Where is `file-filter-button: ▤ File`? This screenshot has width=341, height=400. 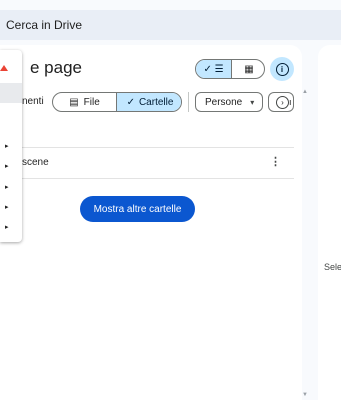 file-filter-button: ▤ File is located at coordinates (84, 102).